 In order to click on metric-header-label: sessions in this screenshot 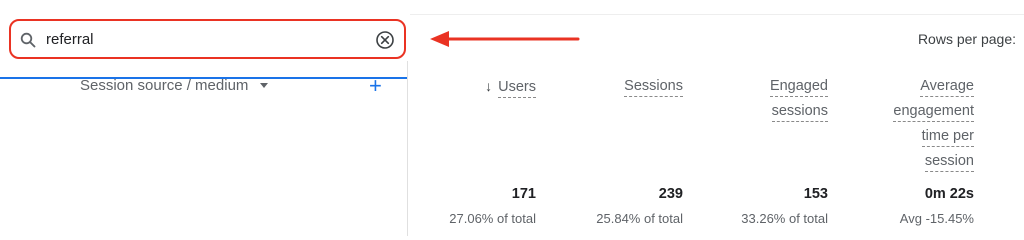, I will do `click(799, 112)`.